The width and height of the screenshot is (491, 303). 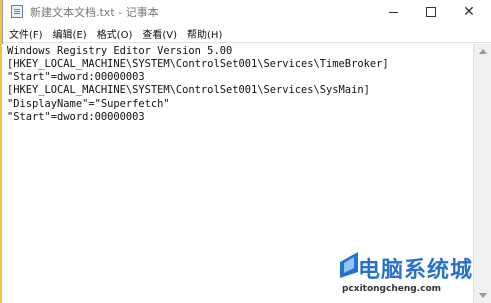 I want to click on menu-help: 帮助(H), so click(x=204, y=33).